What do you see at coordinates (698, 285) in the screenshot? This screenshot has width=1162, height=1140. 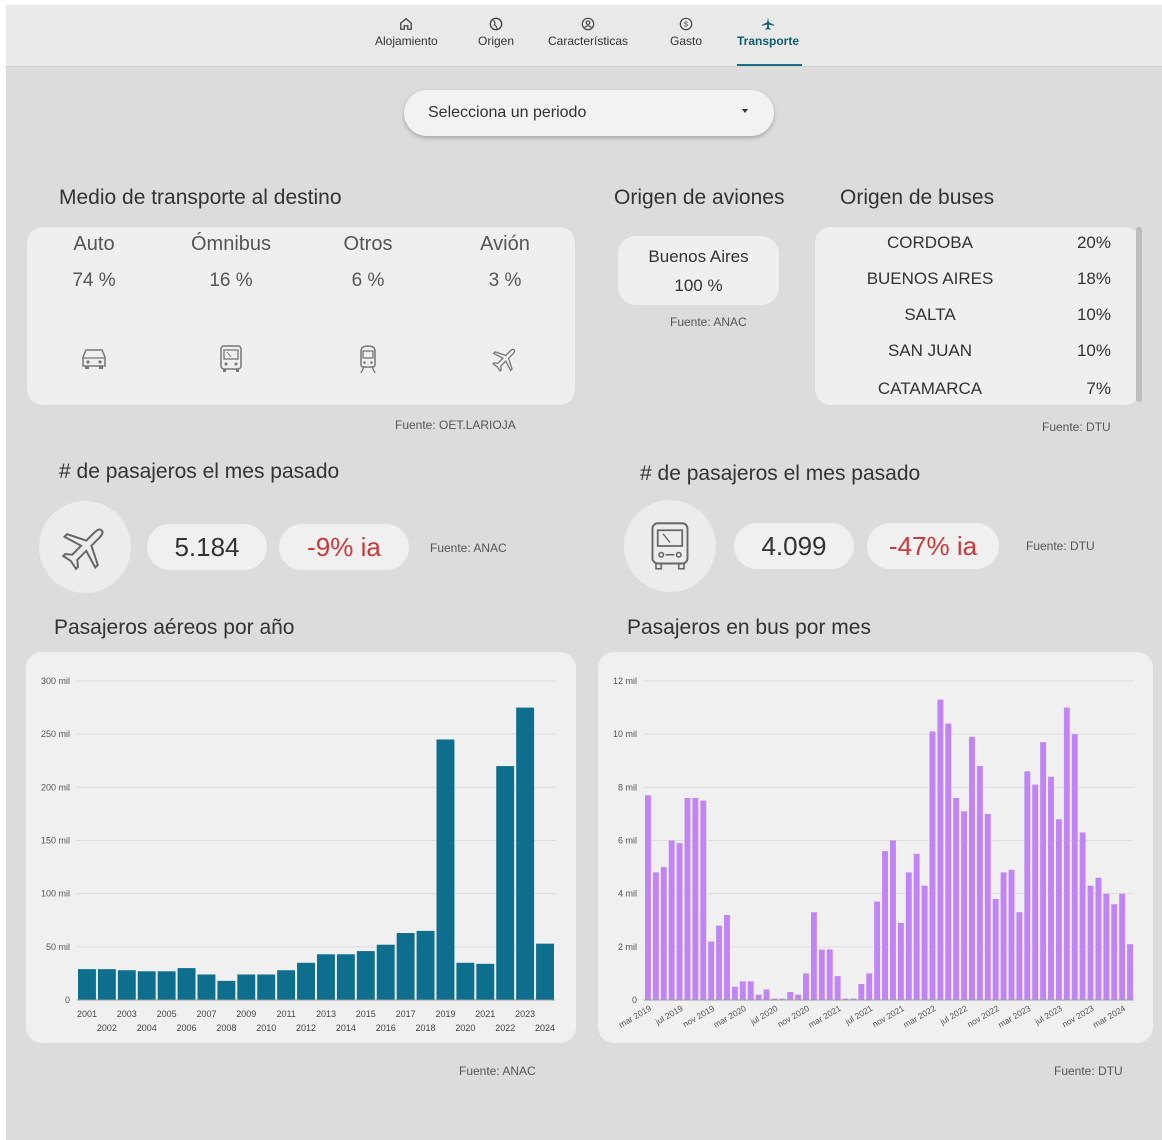 I see `plane-origin-pct: 100 %` at bounding box center [698, 285].